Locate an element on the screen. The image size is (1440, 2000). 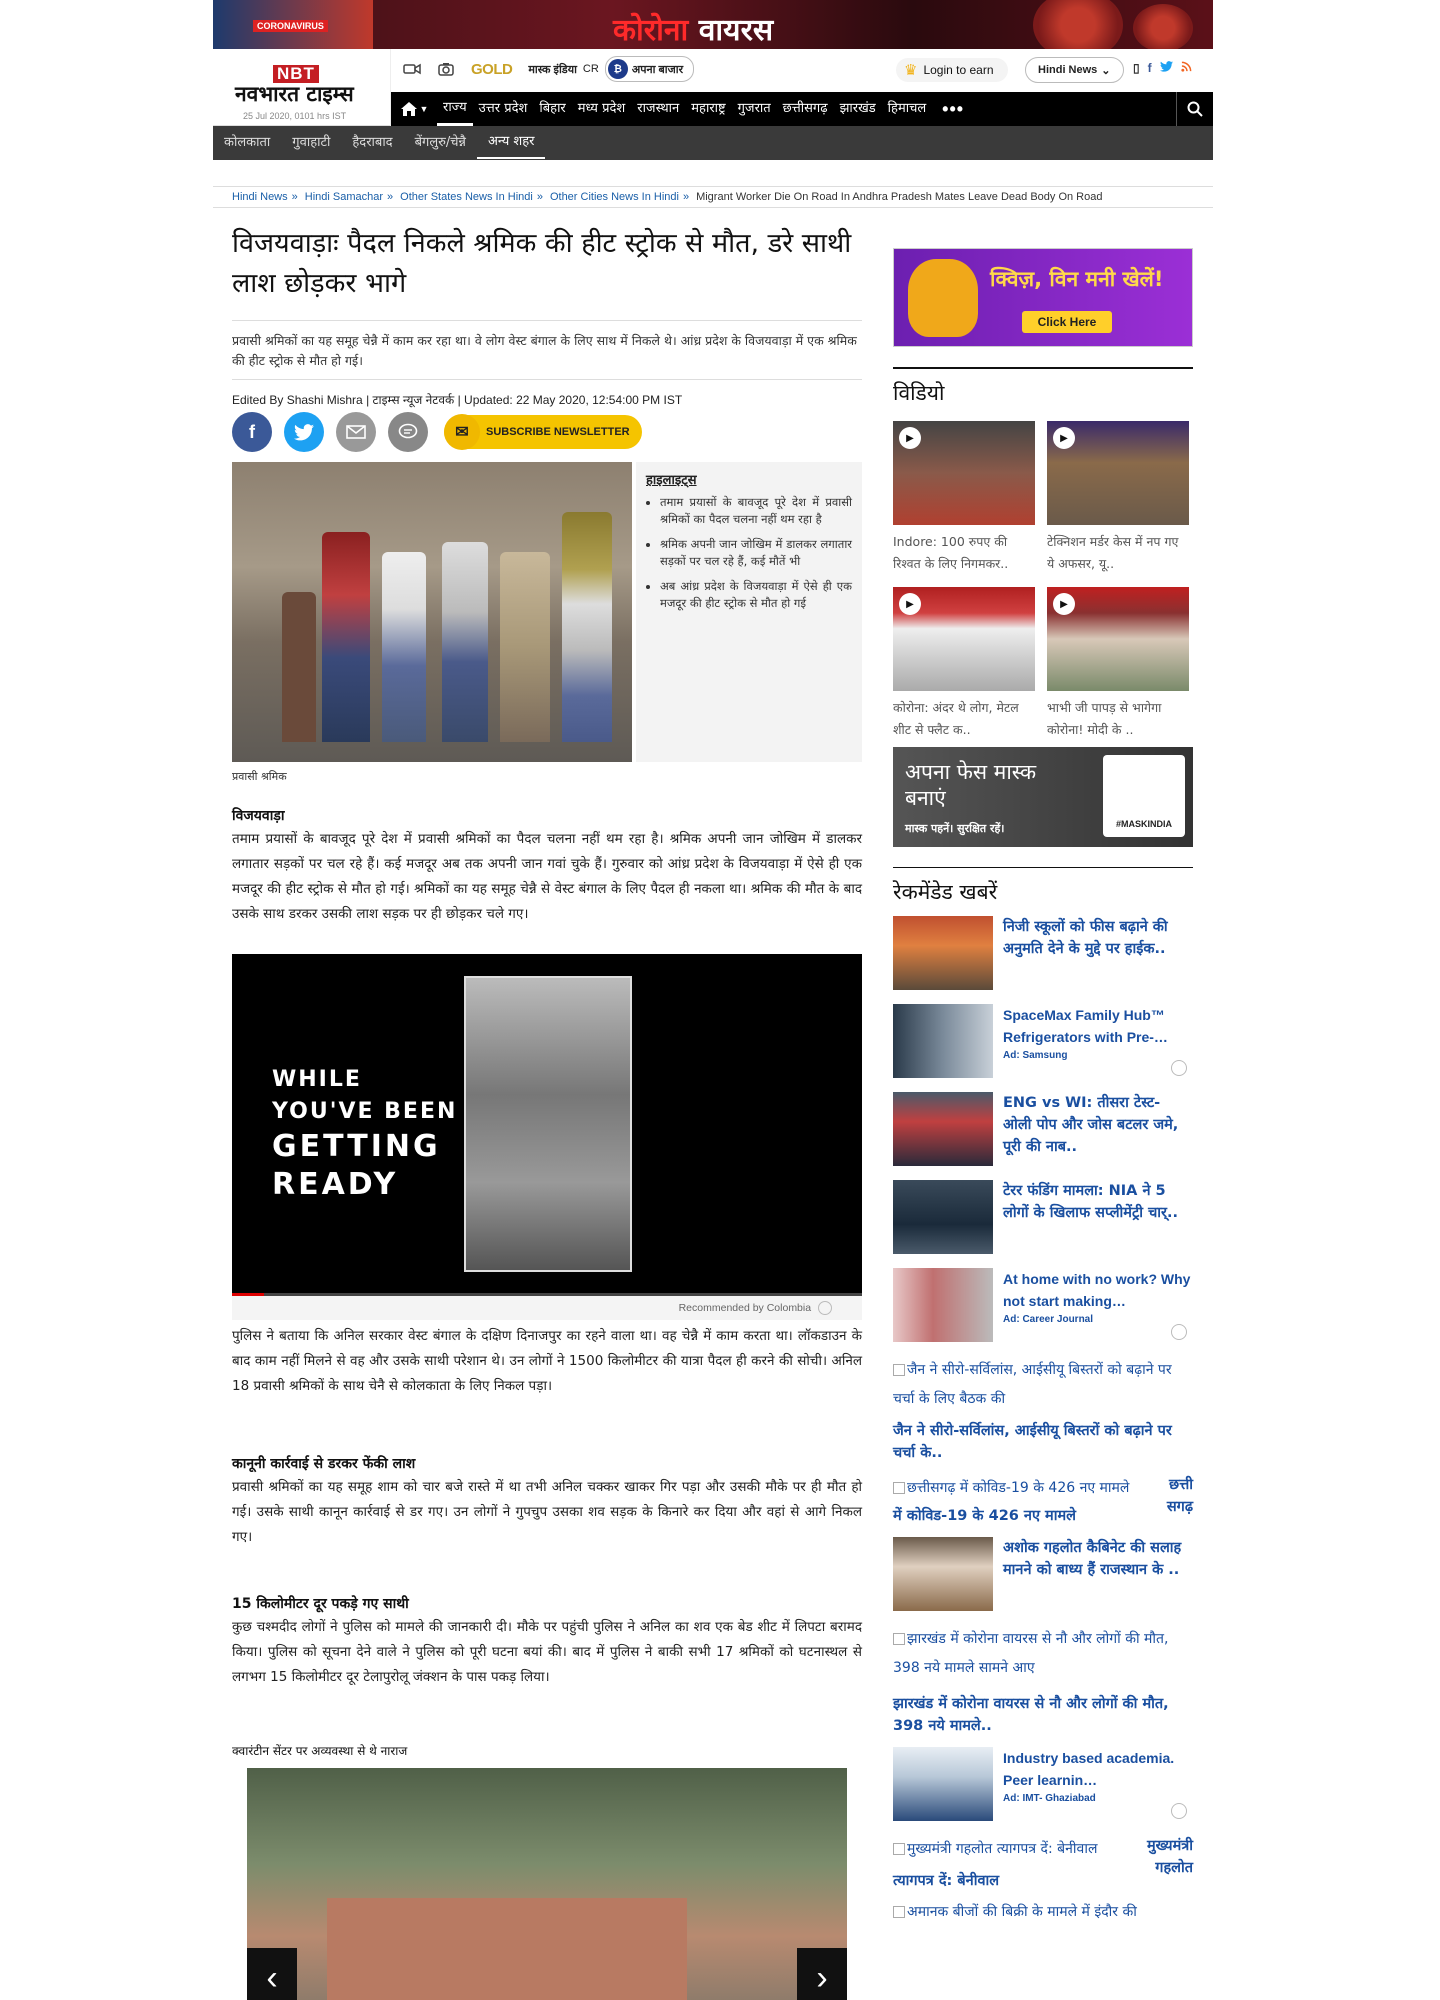
cr-link: CR is located at coordinates (591, 69).